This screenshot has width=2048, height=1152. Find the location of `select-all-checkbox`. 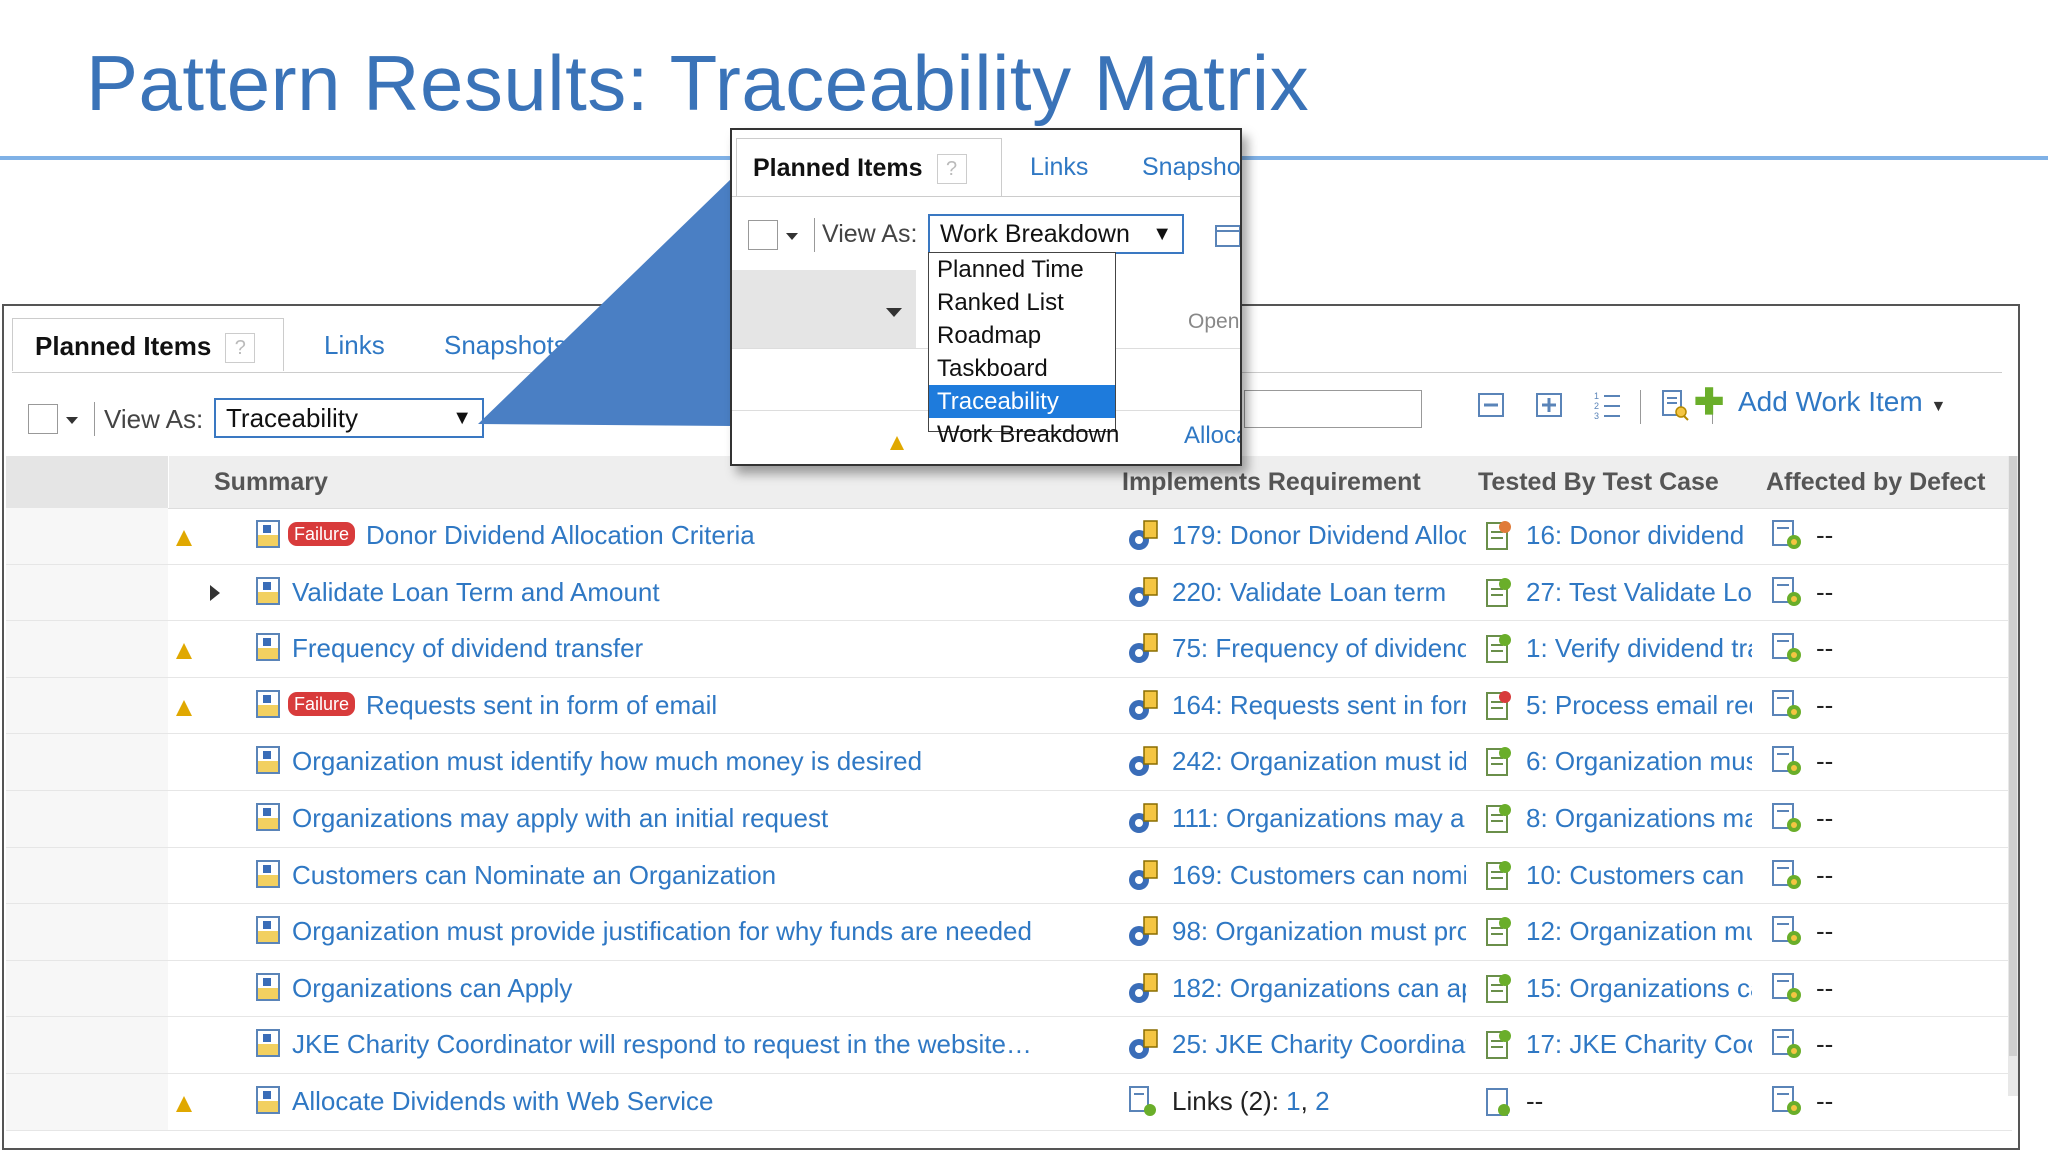

select-all-checkbox is located at coordinates (43, 419).